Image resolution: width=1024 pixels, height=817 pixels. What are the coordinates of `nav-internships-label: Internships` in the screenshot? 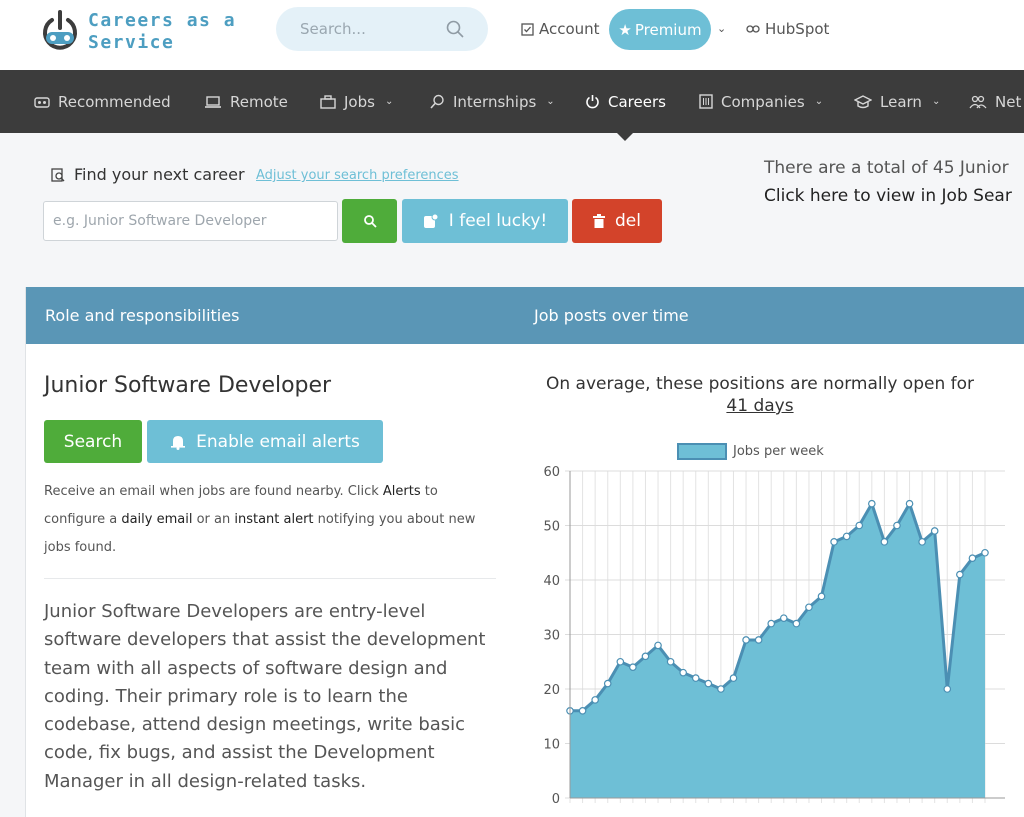 It's located at (495, 101).